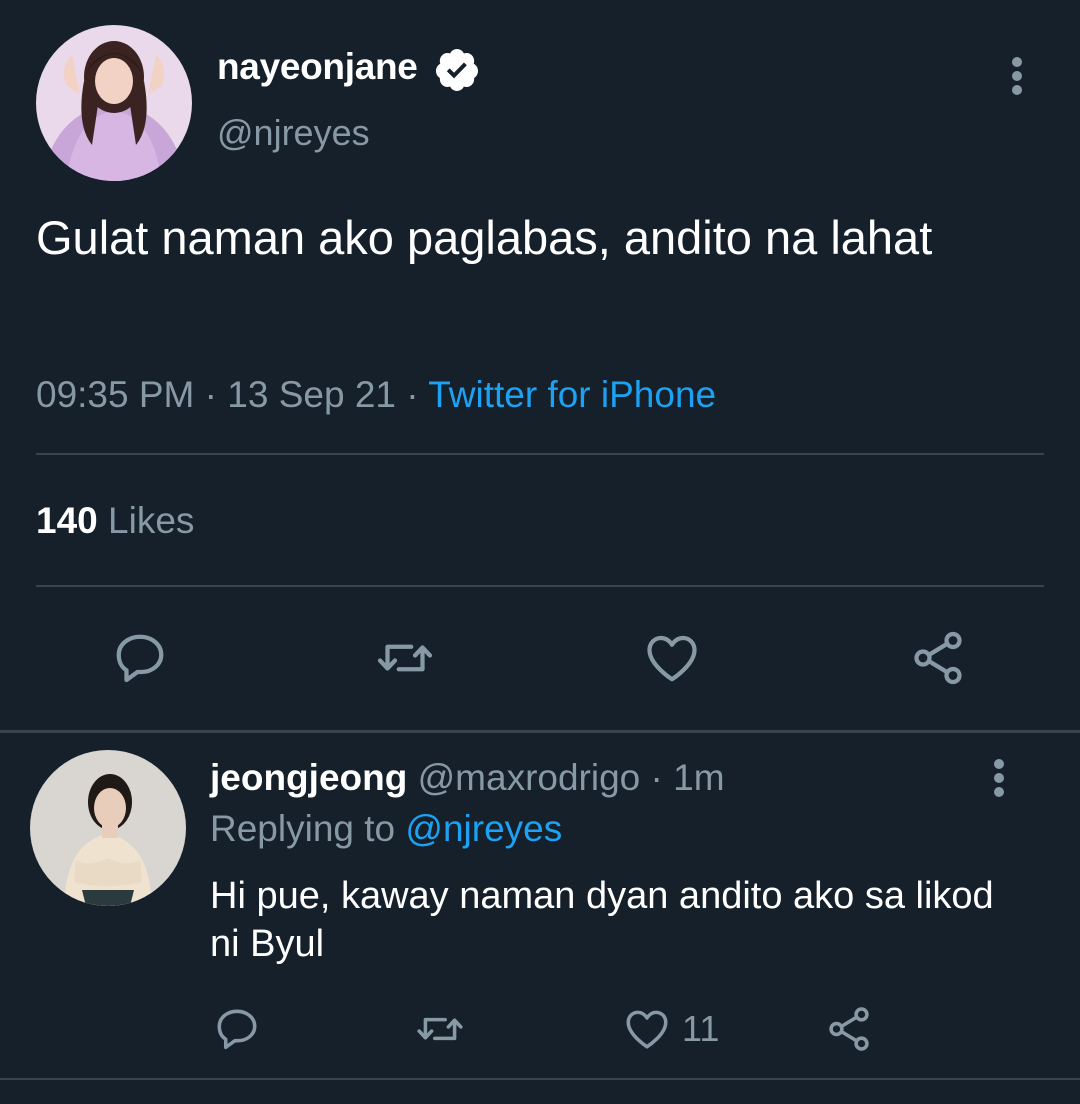 The height and width of the screenshot is (1104, 1080). I want to click on reply-author-name: jeongjeong, so click(308, 777).